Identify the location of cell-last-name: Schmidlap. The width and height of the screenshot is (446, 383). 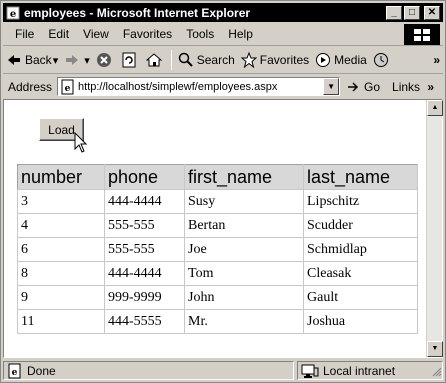
(360, 249).